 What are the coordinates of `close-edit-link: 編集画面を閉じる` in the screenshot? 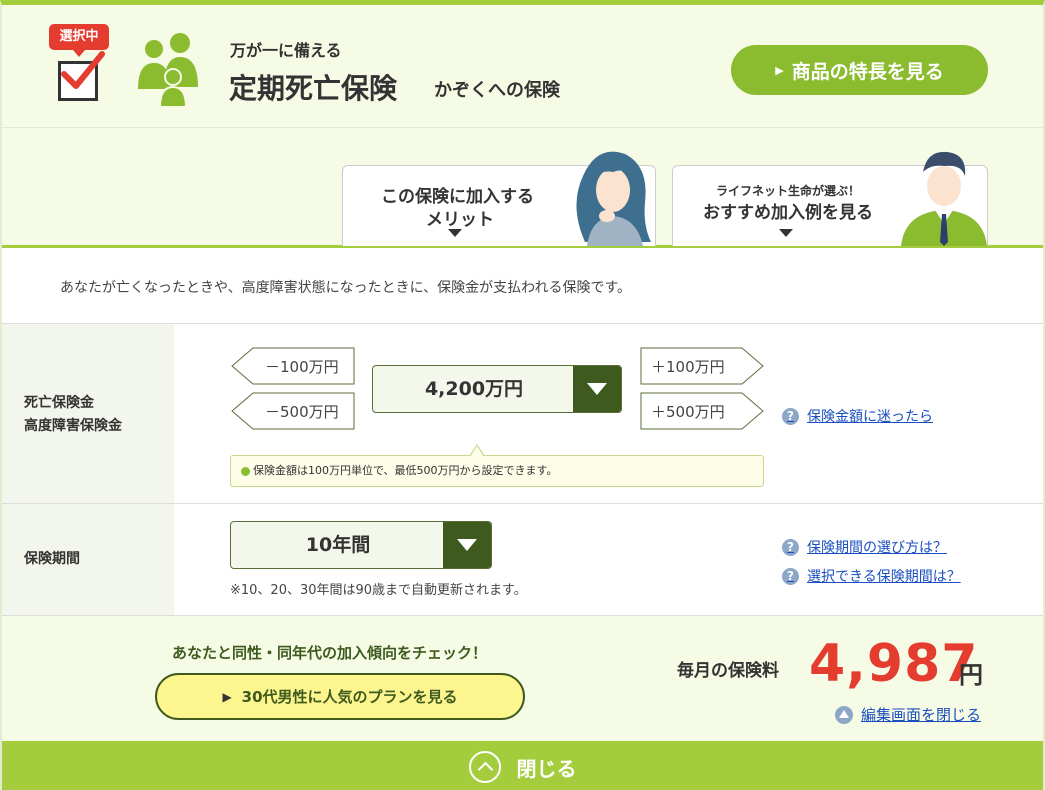 It's located at (908, 714).